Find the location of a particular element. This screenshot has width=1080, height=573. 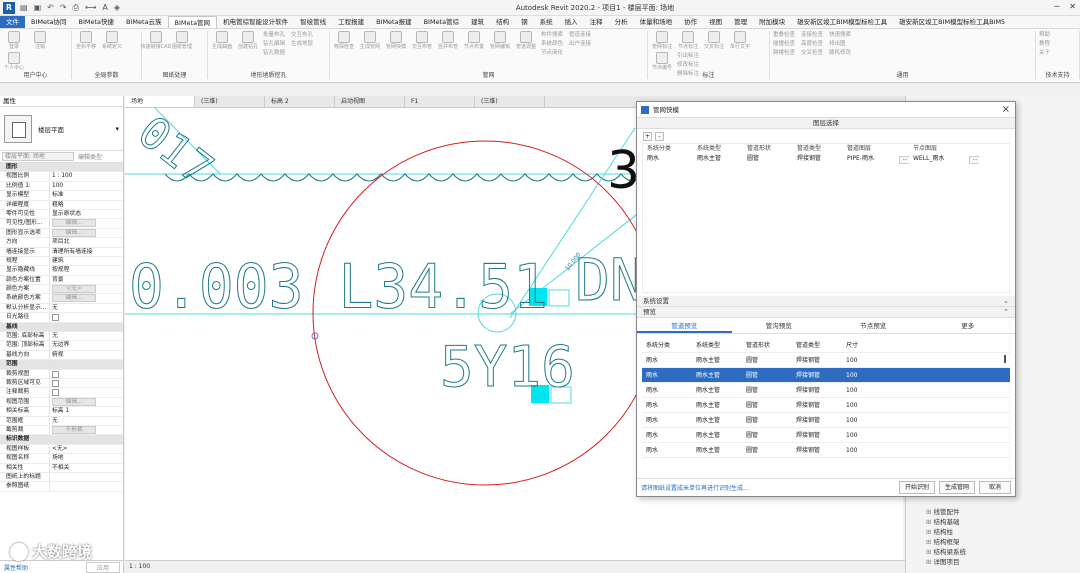

instance-filter-dropdown: 楼层平面: 场地 is located at coordinates (38, 156).